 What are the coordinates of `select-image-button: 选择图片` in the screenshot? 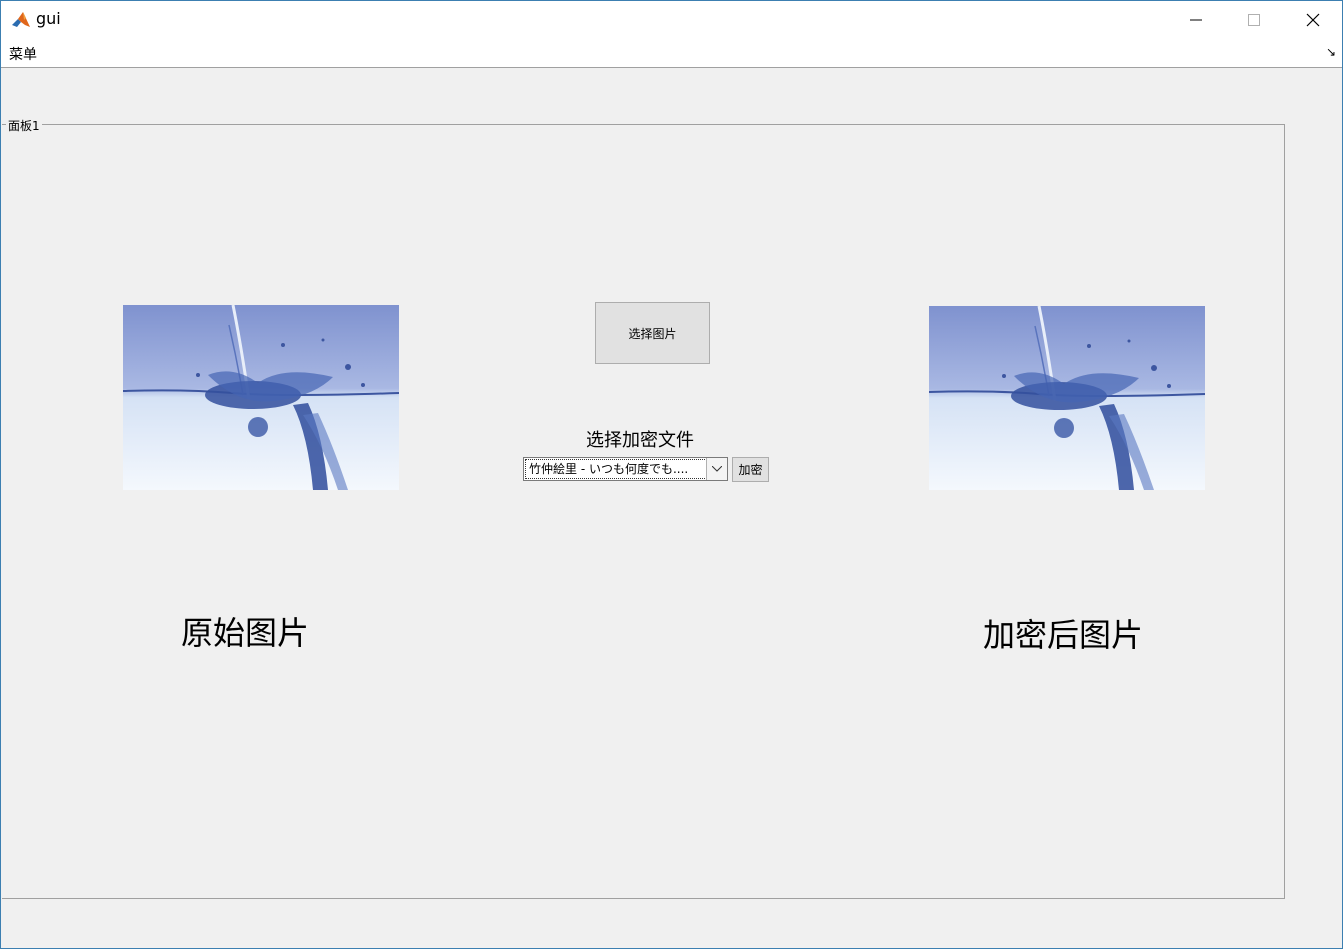 It's located at (652, 333).